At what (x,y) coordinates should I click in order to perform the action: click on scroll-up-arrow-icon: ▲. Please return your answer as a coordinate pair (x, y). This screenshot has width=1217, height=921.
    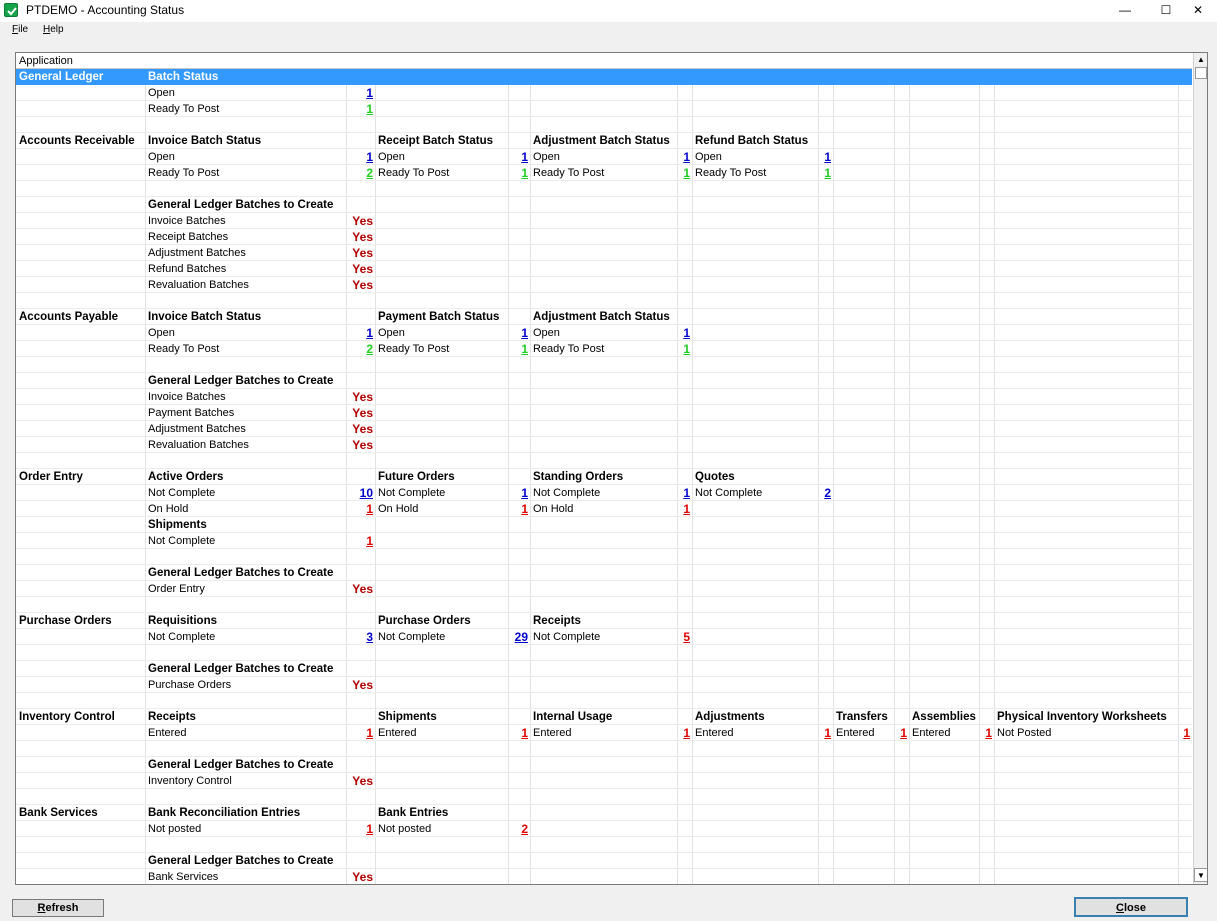
    Looking at the image, I should click on (1200, 60).